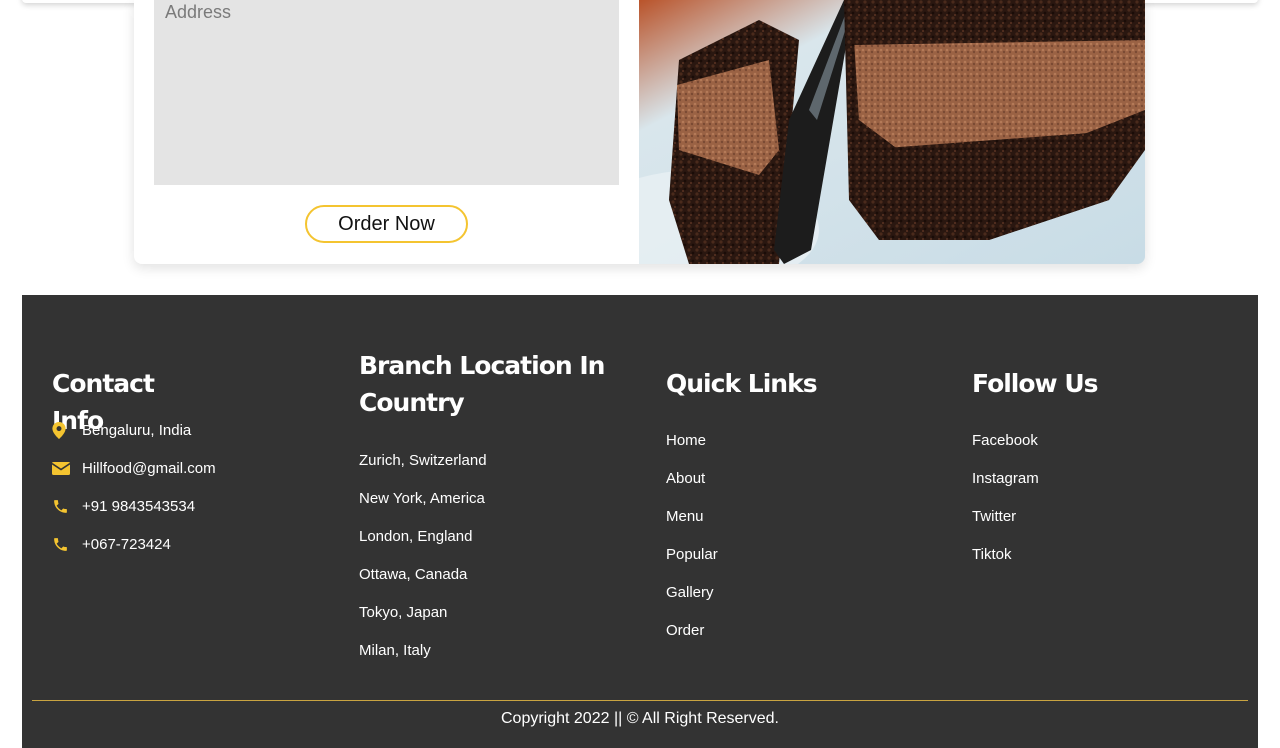  I want to click on footer-divider, so click(640, 700).